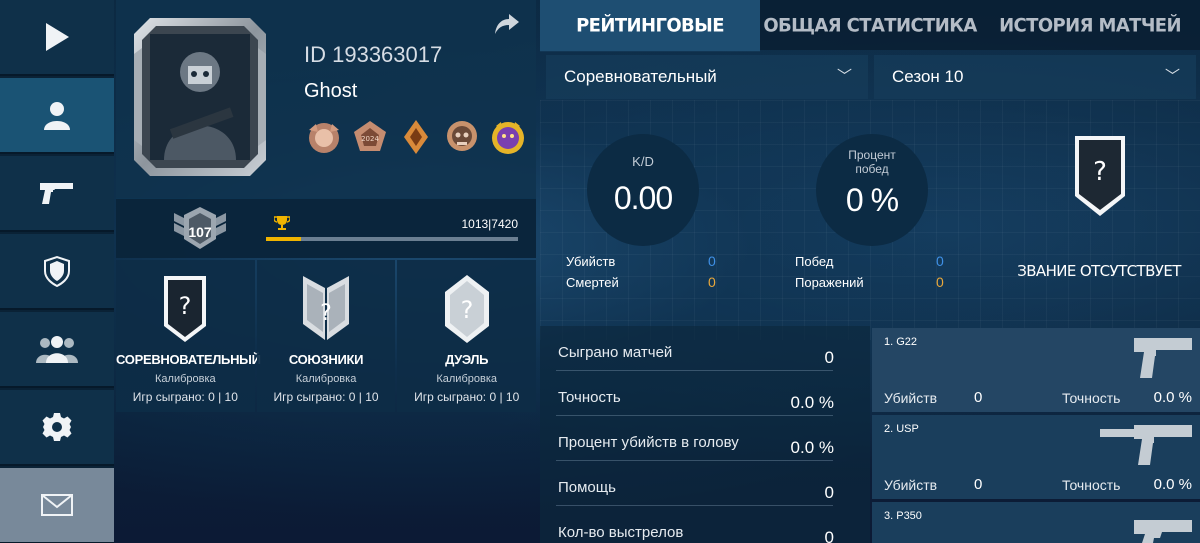 Image resolution: width=1200 pixels, height=543 pixels. I want to click on badge-1-icon, so click(324, 137).